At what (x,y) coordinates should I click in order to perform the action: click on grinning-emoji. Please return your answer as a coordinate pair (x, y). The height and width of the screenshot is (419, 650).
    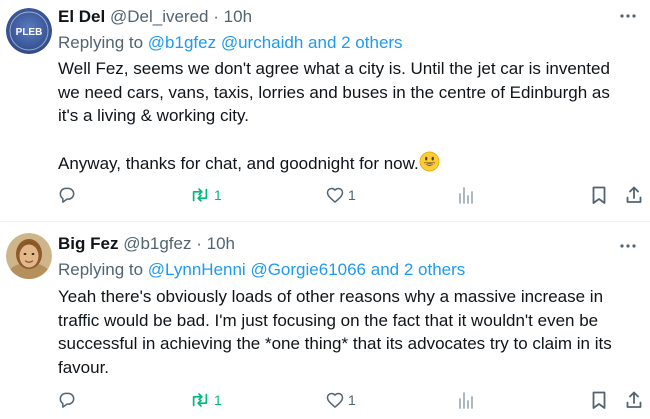
    Looking at the image, I should click on (429, 161).